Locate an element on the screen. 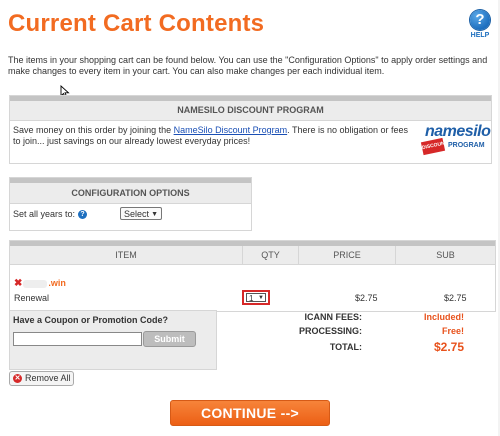 The width and height of the screenshot is (500, 436). domain-suffix: .win is located at coordinates (57, 283).